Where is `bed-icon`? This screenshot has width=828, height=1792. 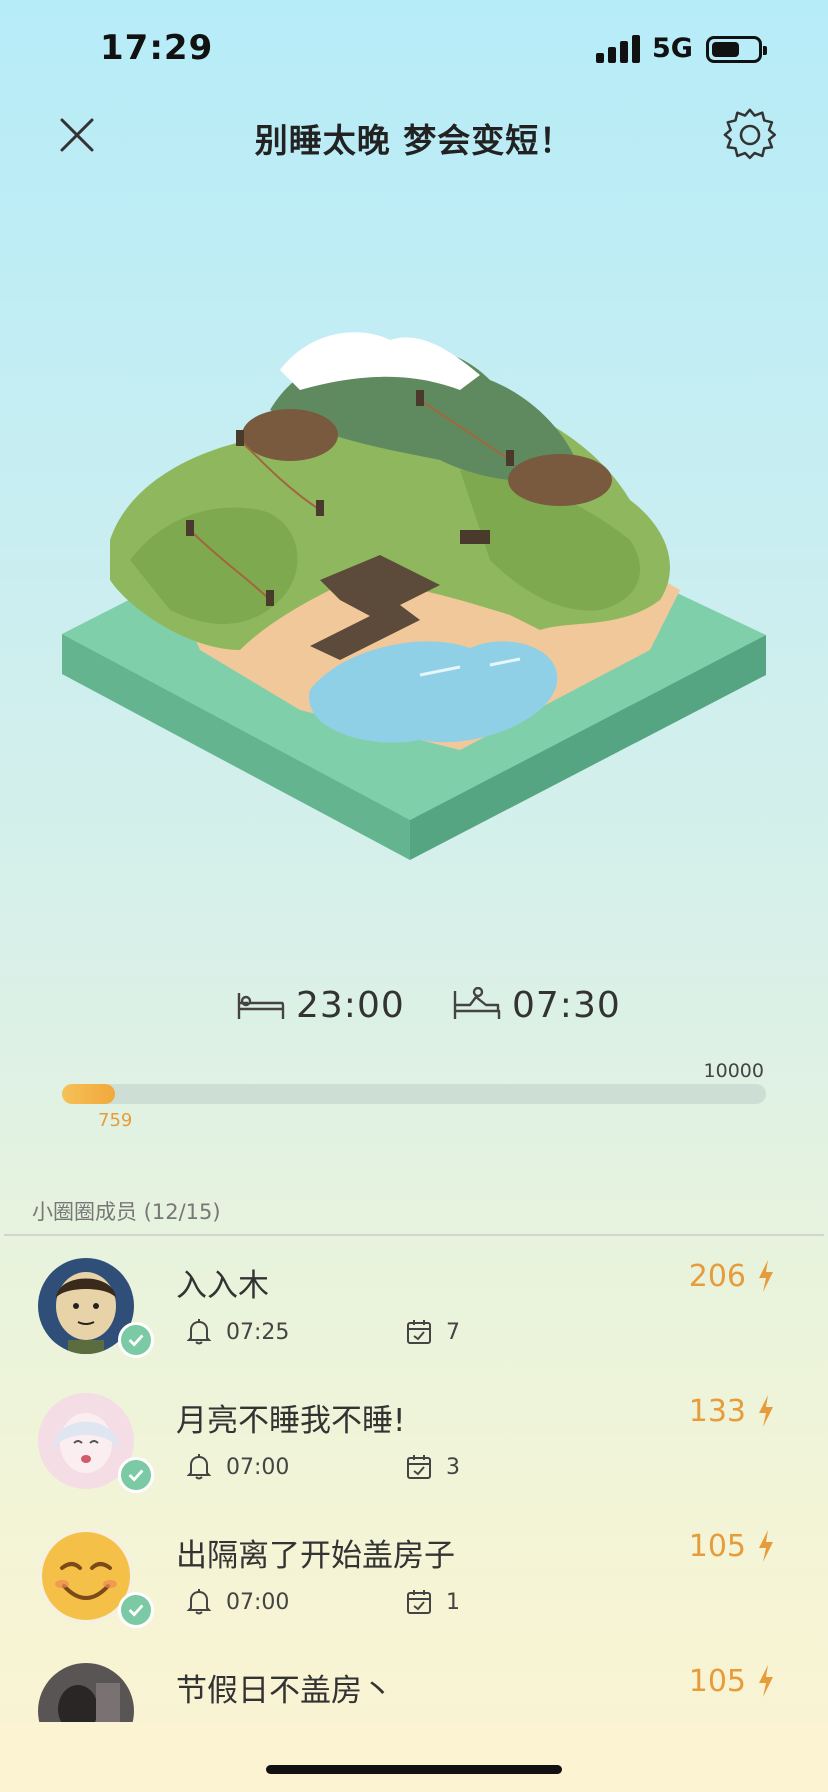
bed-icon is located at coordinates (261, 1006).